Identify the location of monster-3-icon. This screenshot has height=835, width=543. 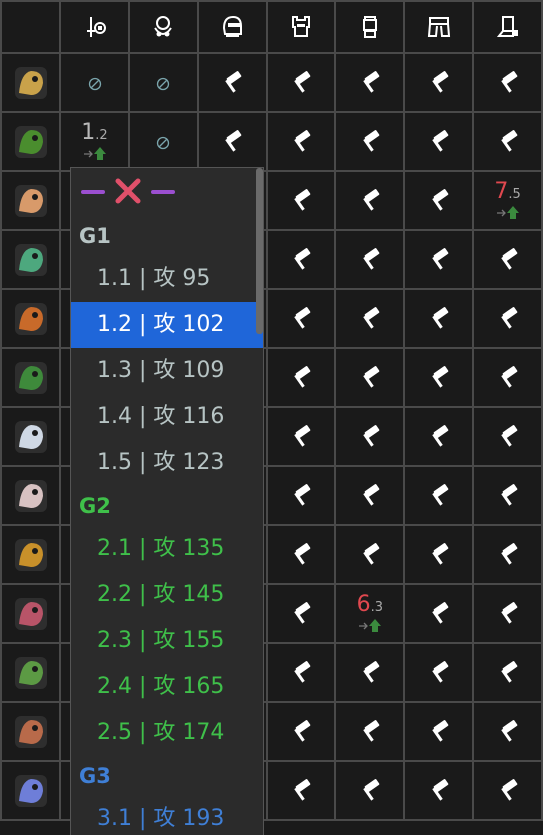
(30, 200).